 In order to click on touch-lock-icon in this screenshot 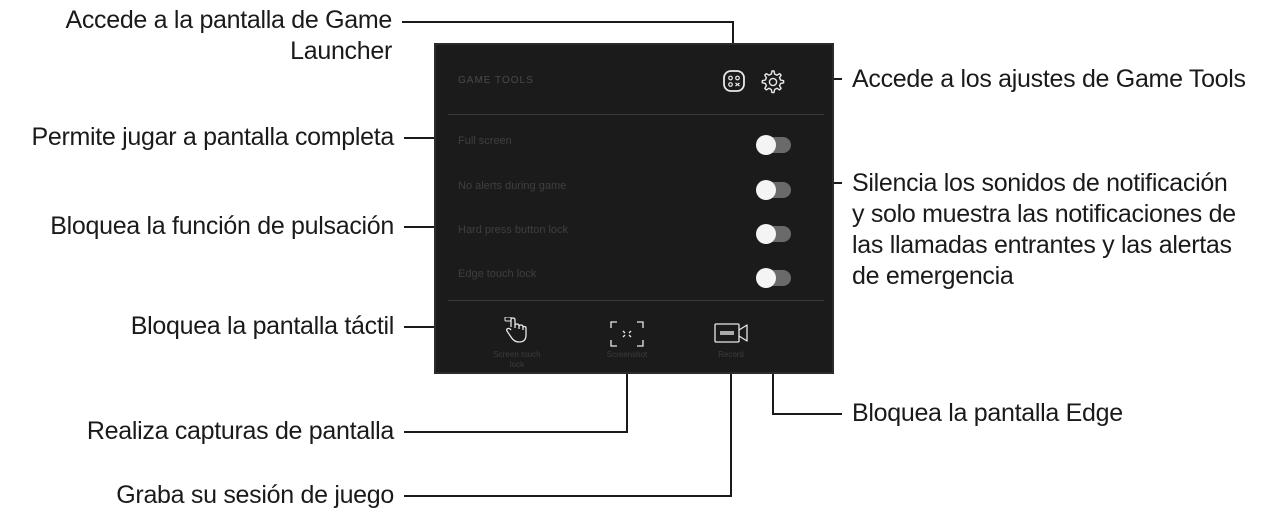, I will do `click(515, 329)`.